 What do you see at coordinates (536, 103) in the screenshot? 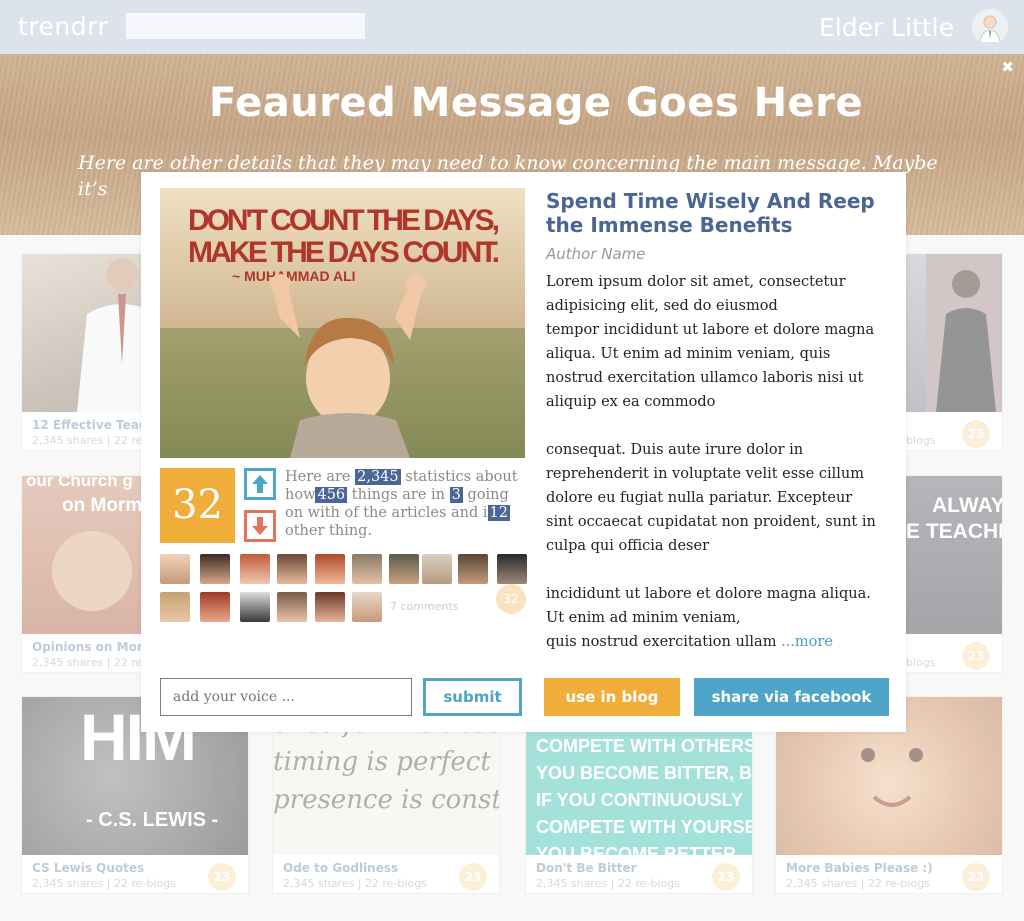
I see `hero-title: Feaured Message Goes Here` at bounding box center [536, 103].